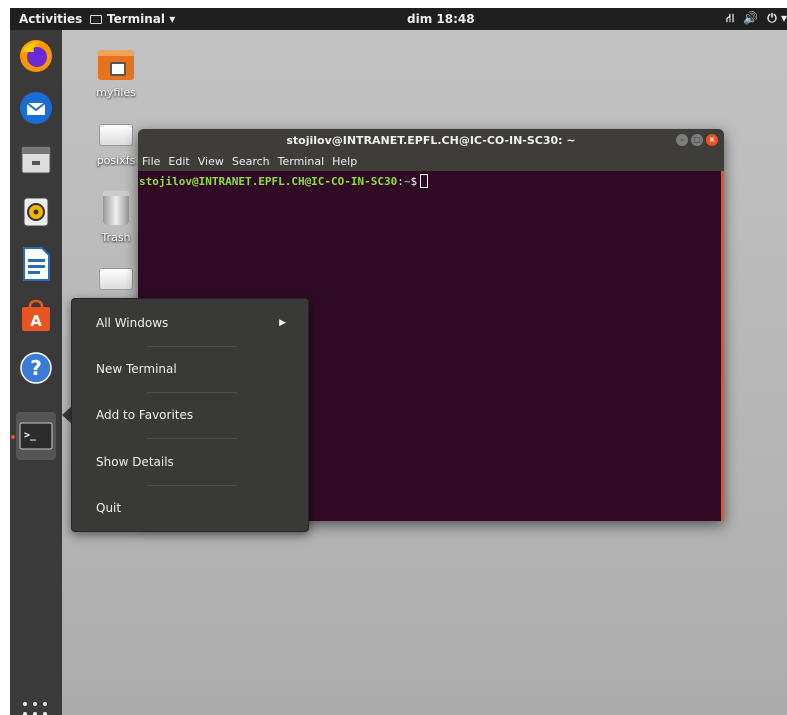 The height and width of the screenshot is (715, 787). What do you see at coordinates (398, 19) in the screenshot?
I see `top-bar: Activities Terminal ▾ dim 18:48 ⛙ 🔊 ⏻ ▾` at bounding box center [398, 19].